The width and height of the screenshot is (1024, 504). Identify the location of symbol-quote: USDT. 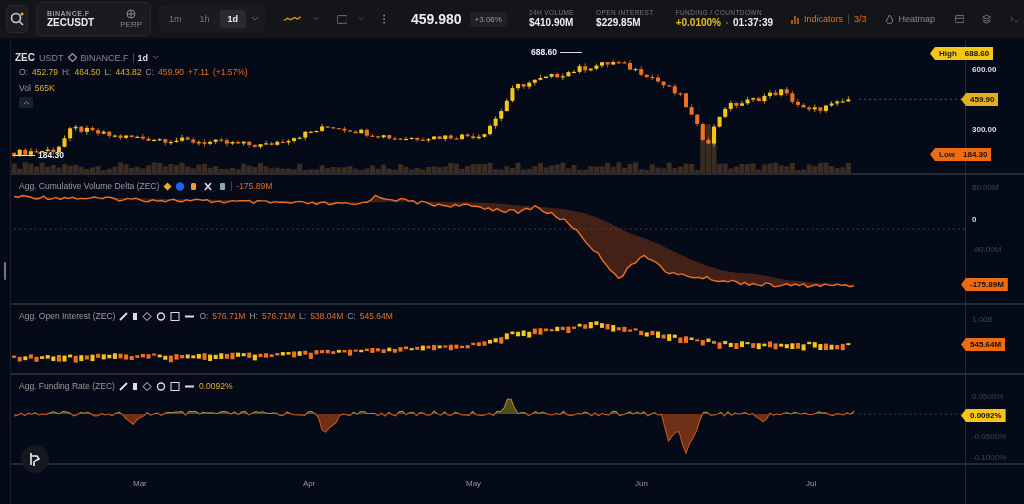
(51, 57).